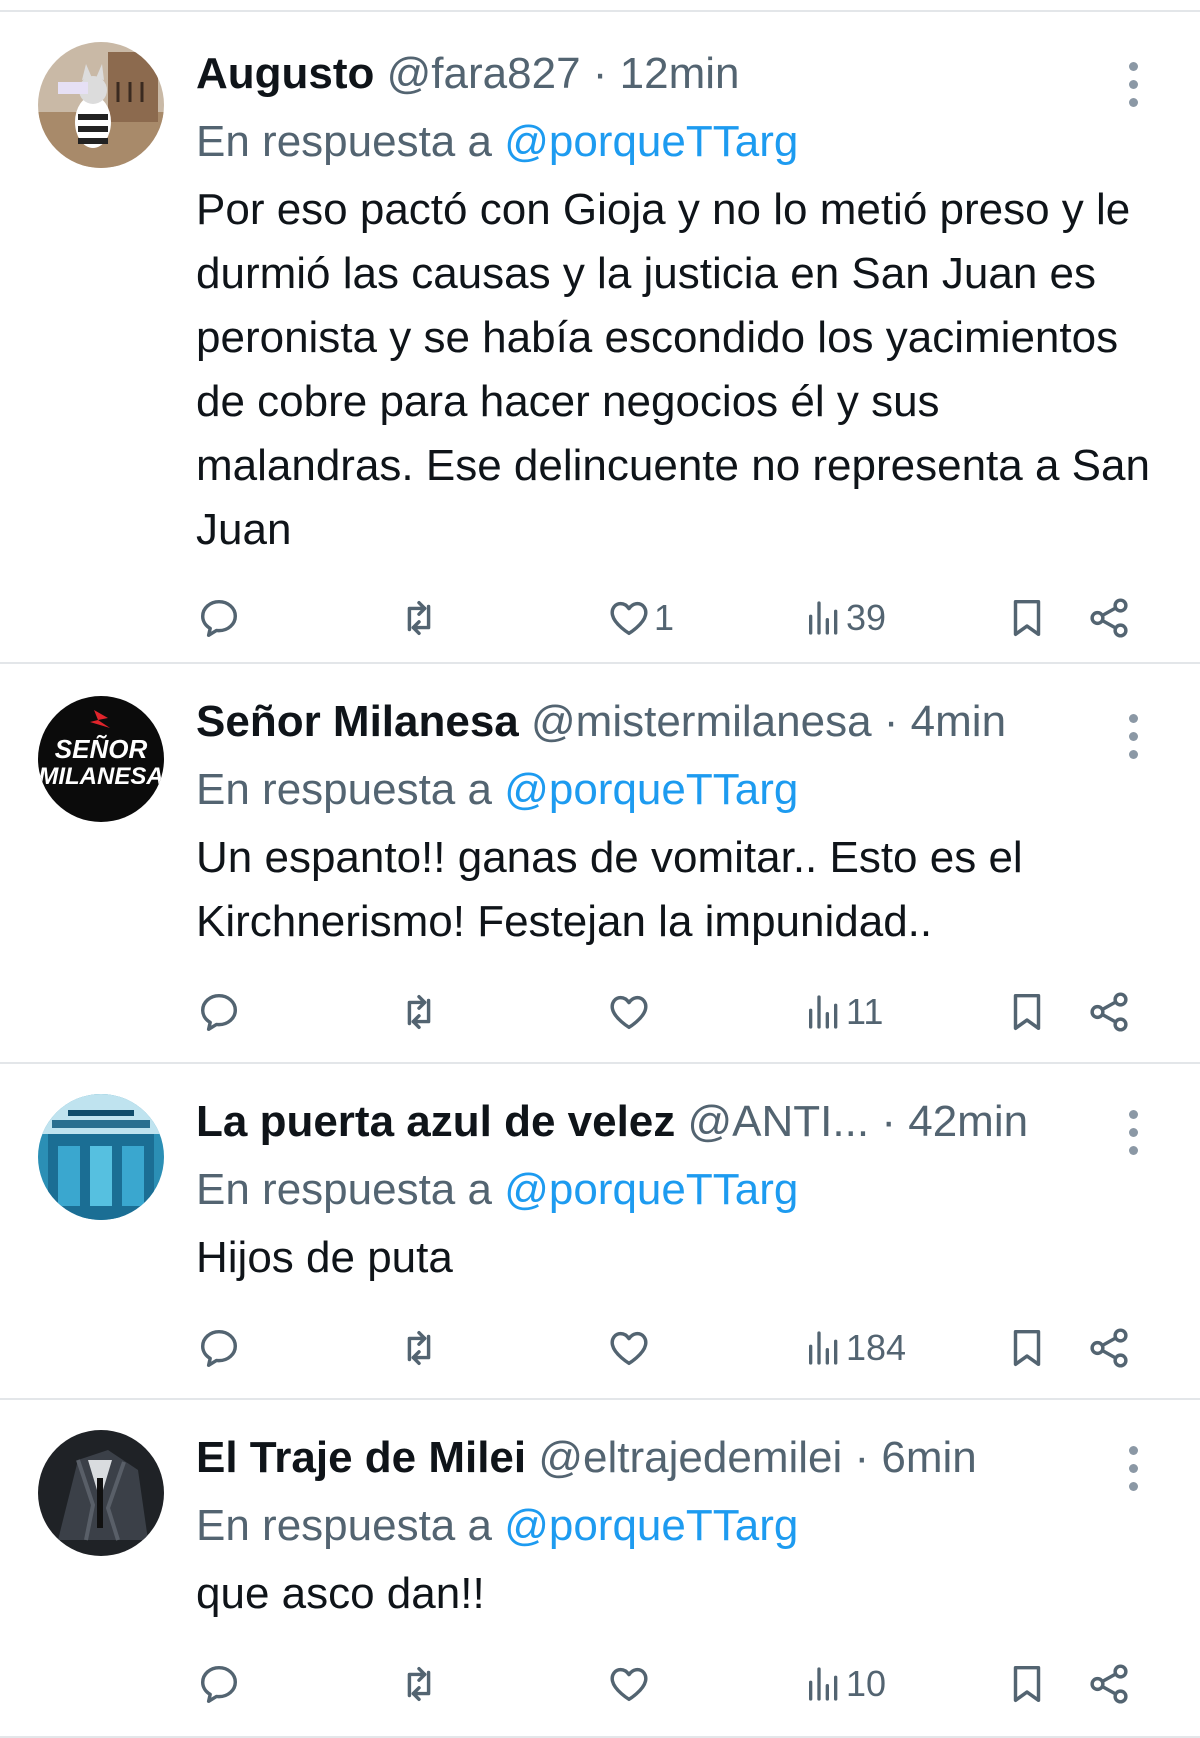  What do you see at coordinates (101, 749) in the screenshot?
I see `avatar-logo-top: SEÑOR` at bounding box center [101, 749].